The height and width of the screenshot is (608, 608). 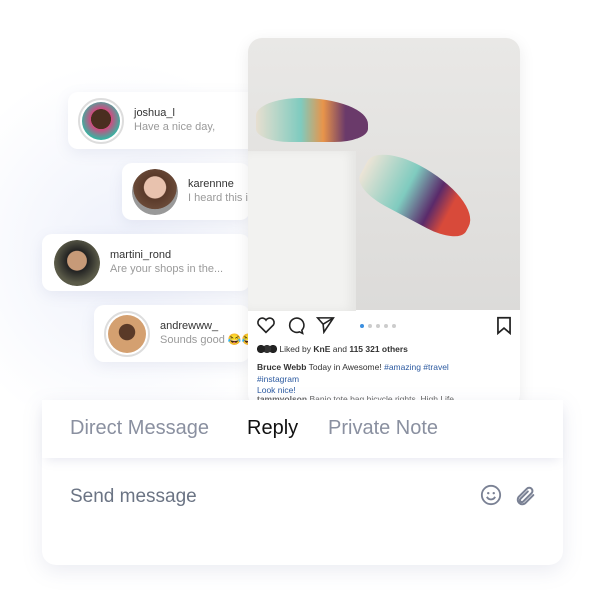 What do you see at coordinates (325, 325) in the screenshot?
I see `share-icon` at bounding box center [325, 325].